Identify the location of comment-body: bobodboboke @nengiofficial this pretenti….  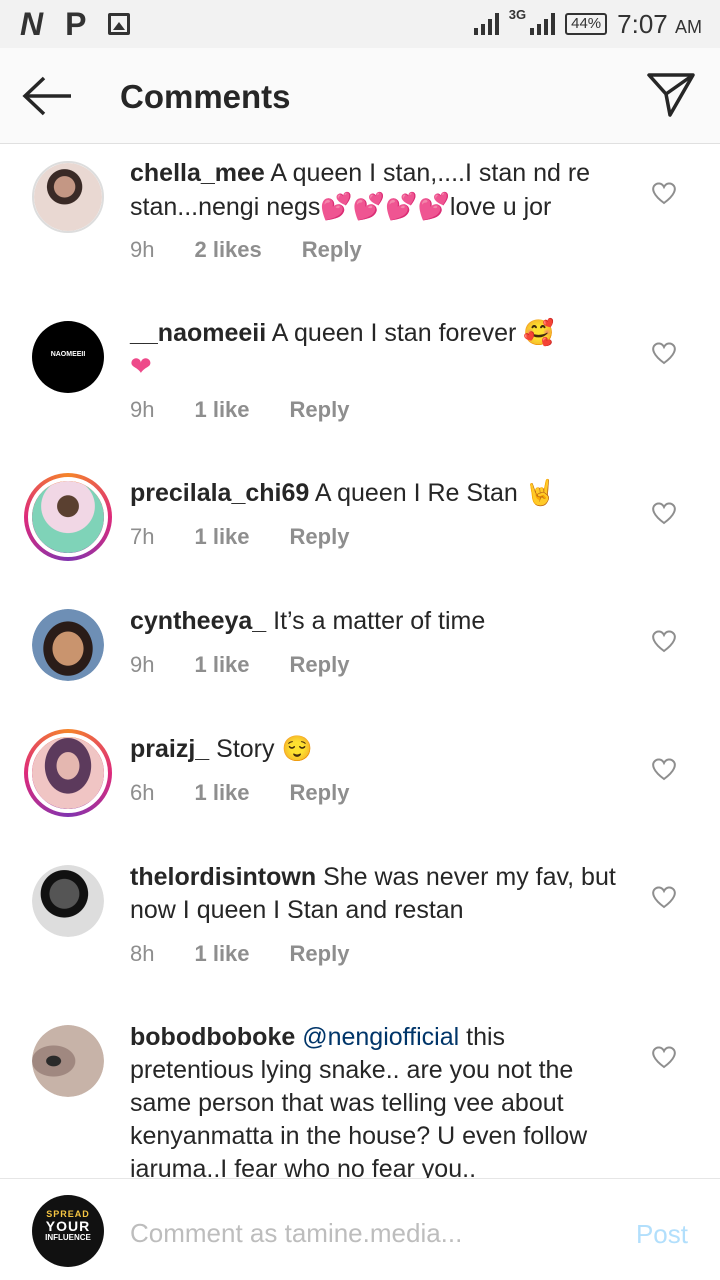
(380, 1099).